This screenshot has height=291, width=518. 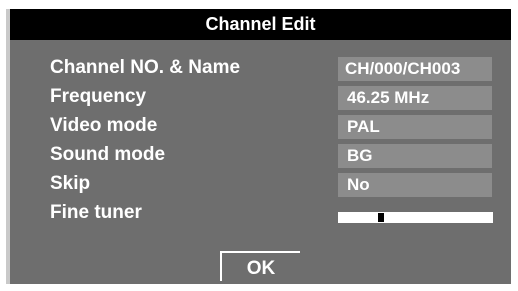 I want to click on sound-mode-label: Sound mode, so click(x=108, y=154).